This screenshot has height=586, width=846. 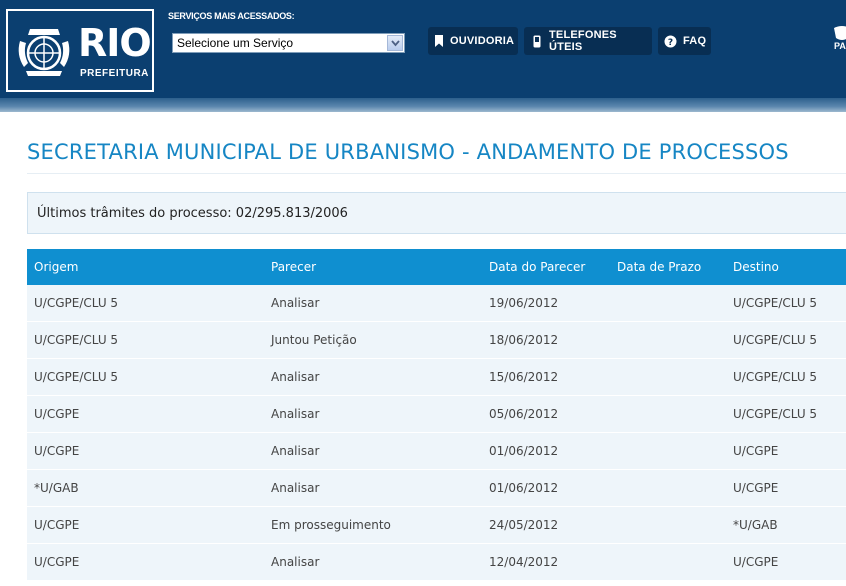 I want to click on table-row: *U/GAB Analisar 01/06/2012 U/CGPE, so click(x=436, y=488).